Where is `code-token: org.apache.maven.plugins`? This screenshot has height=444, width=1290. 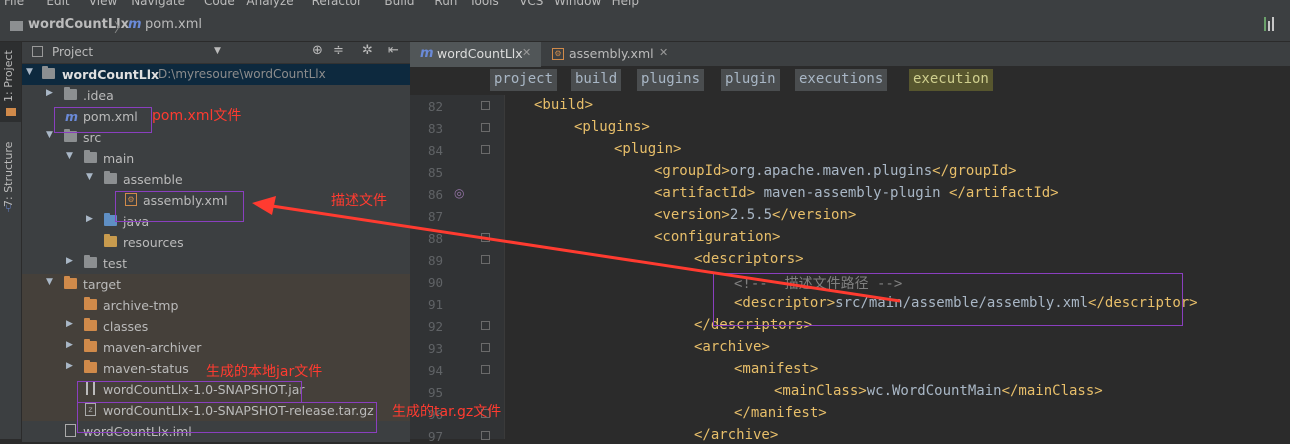 code-token: org.apache.maven.plugins is located at coordinates (831, 171).